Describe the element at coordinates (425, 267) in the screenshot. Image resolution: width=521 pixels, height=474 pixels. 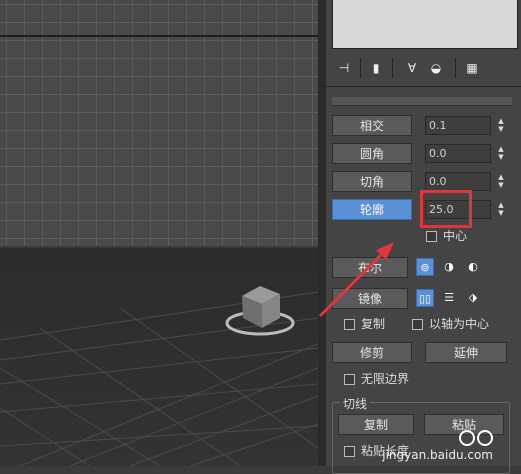
I see `union-icon: ⊚` at that location.